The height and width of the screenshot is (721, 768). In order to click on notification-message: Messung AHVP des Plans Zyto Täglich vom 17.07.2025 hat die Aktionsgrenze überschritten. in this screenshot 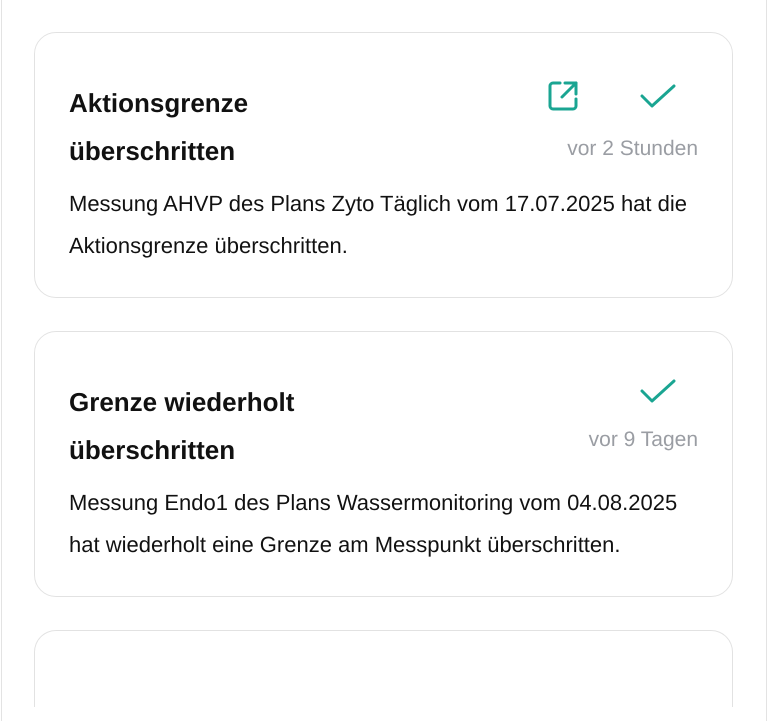, I will do `click(378, 225)`.